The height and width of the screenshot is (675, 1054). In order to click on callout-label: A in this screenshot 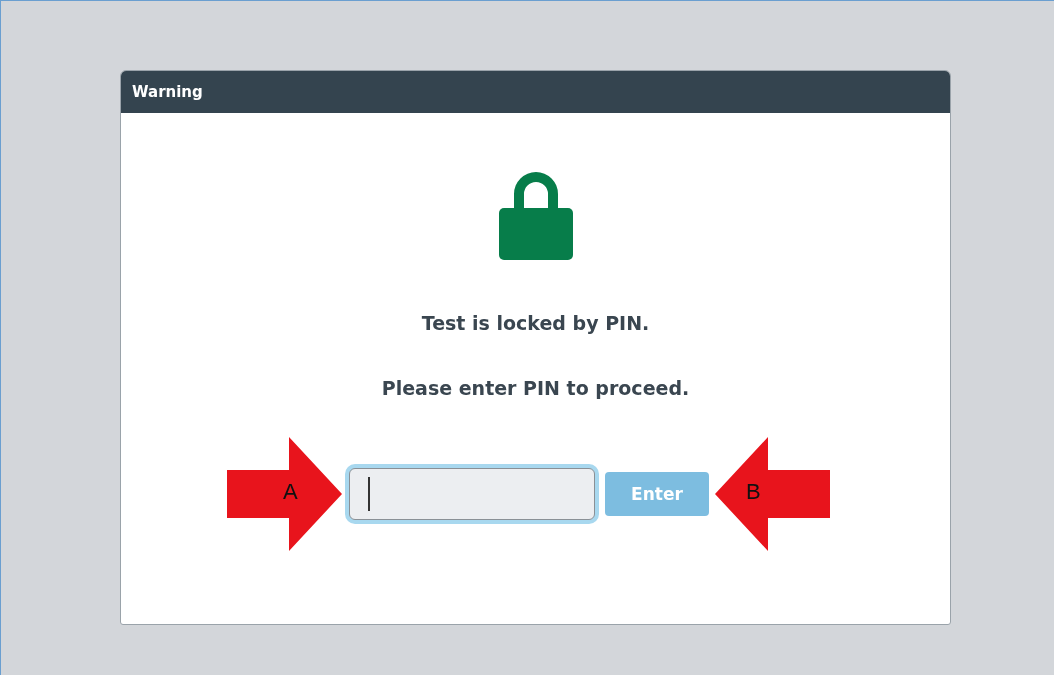, I will do `click(290, 492)`.